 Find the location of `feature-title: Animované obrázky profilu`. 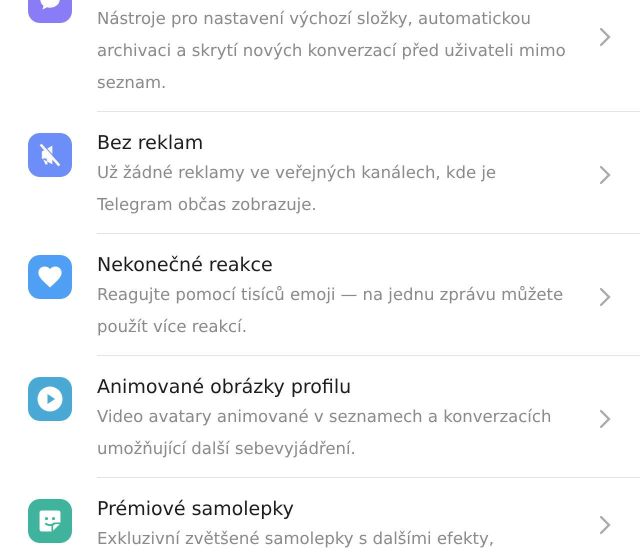

feature-title: Animované obrázky profilu is located at coordinates (224, 387).